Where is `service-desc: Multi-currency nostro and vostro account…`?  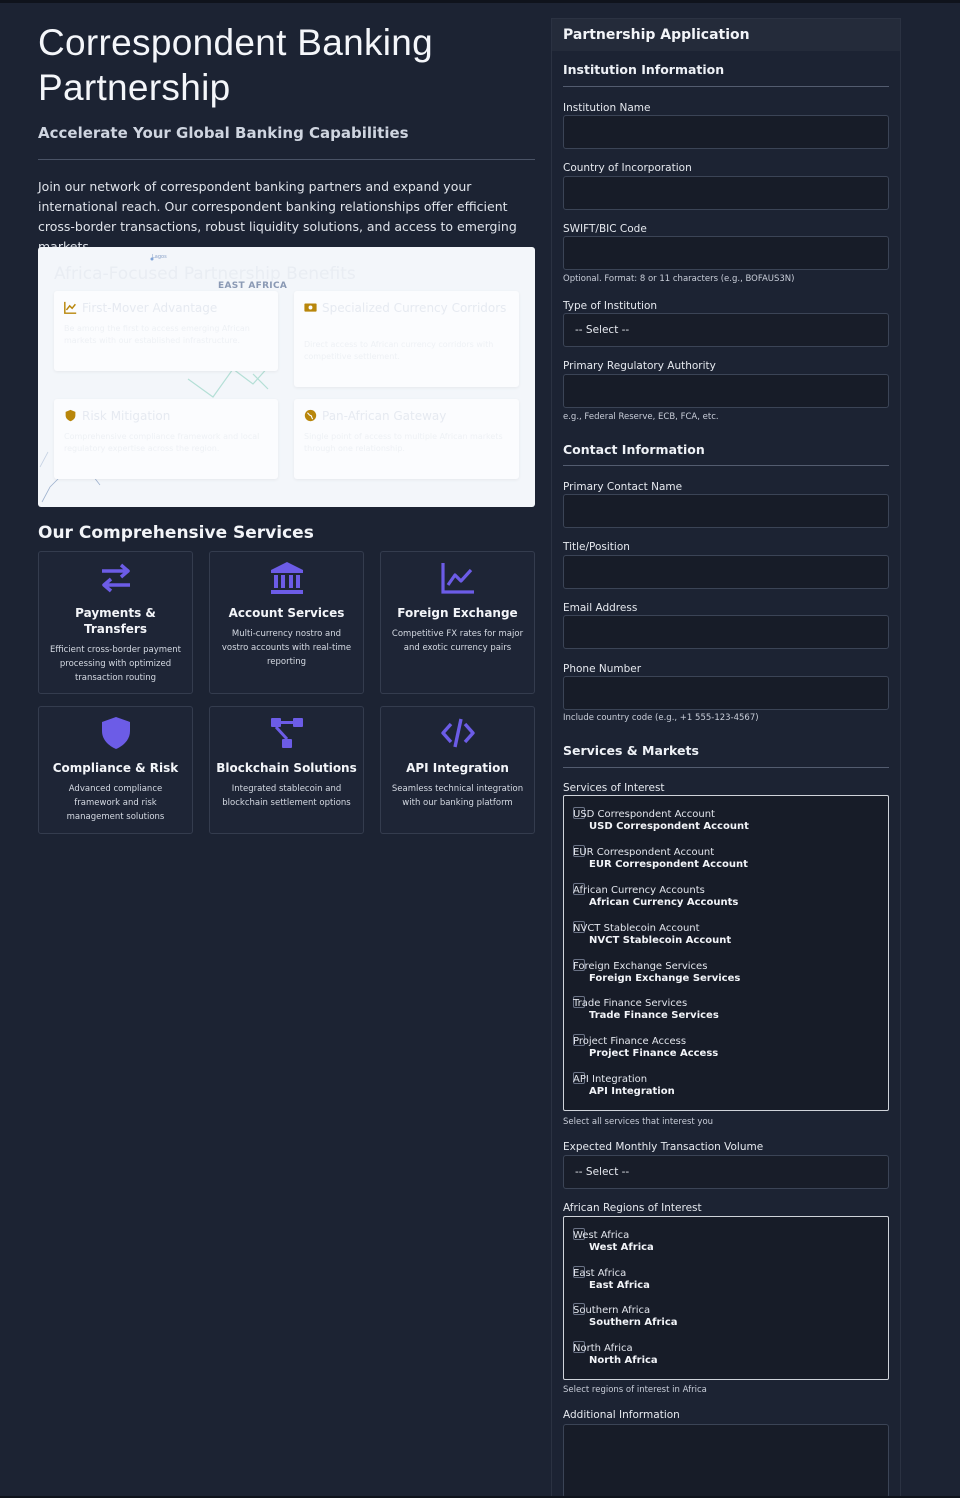
service-desc: Multi-currency nostro and vostro account… is located at coordinates (286, 648).